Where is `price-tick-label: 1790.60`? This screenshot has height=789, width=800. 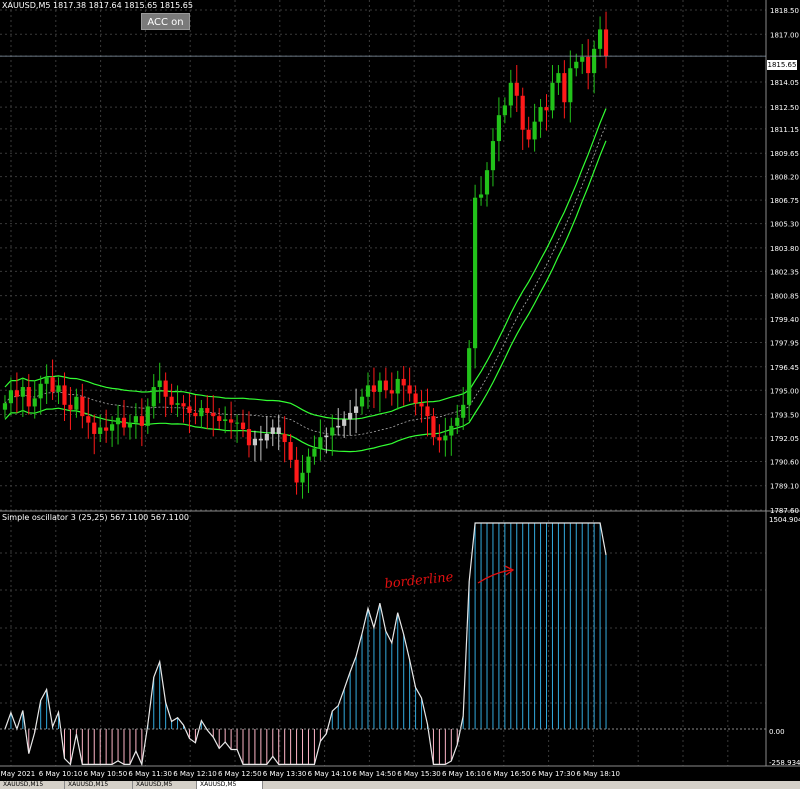
price-tick-label: 1790.60 is located at coordinates (784, 462).